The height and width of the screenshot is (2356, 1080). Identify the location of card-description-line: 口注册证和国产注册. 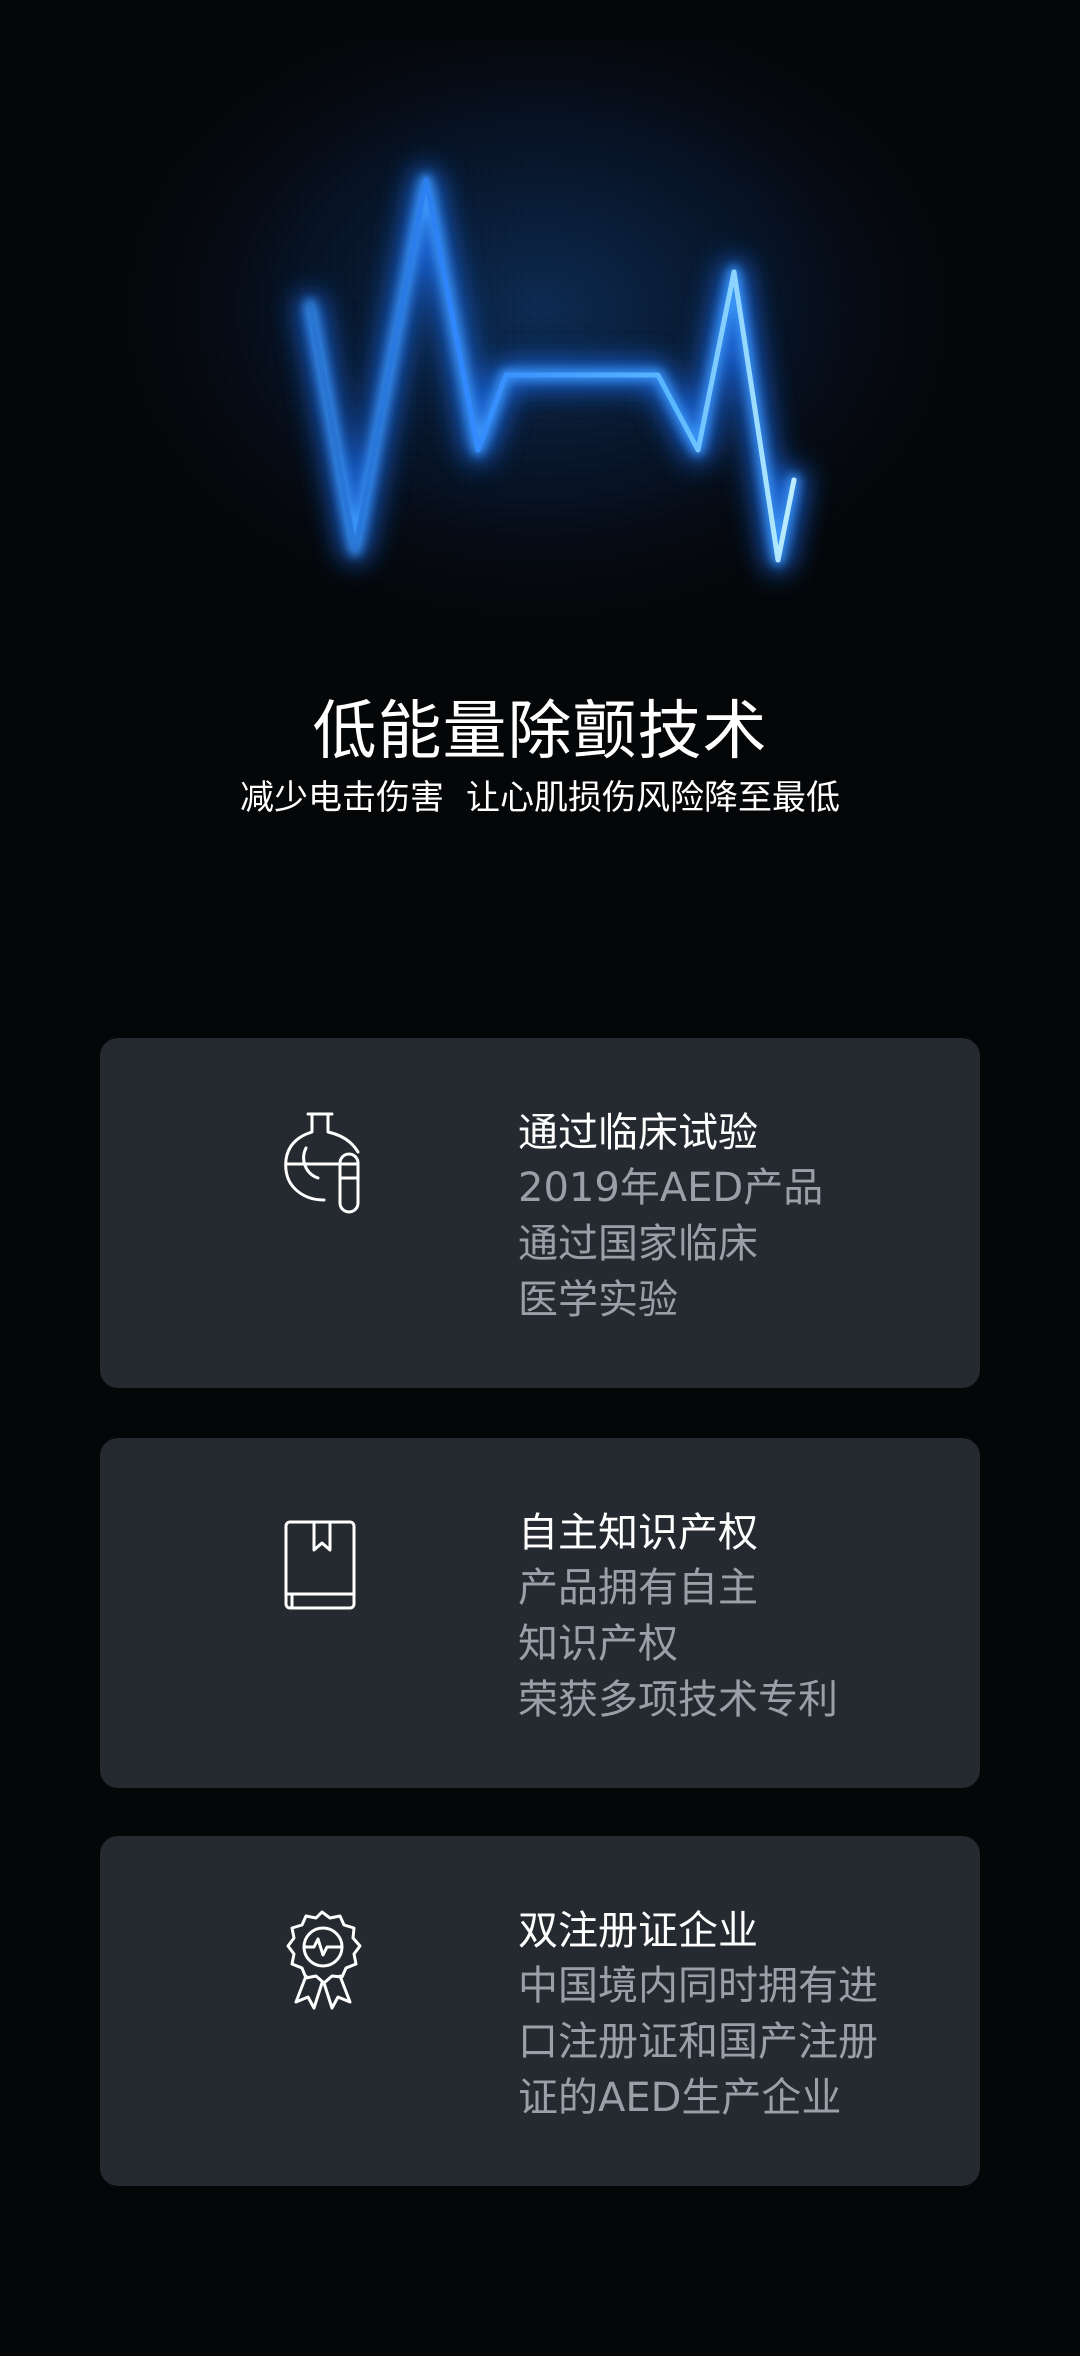
(698, 2042).